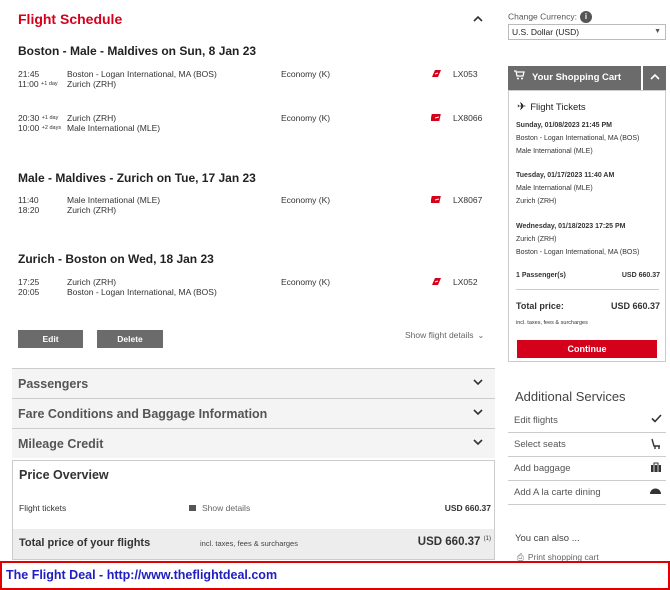  What do you see at coordinates (656, 469) in the screenshot?
I see `baggage-icon` at bounding box center [656, 469].